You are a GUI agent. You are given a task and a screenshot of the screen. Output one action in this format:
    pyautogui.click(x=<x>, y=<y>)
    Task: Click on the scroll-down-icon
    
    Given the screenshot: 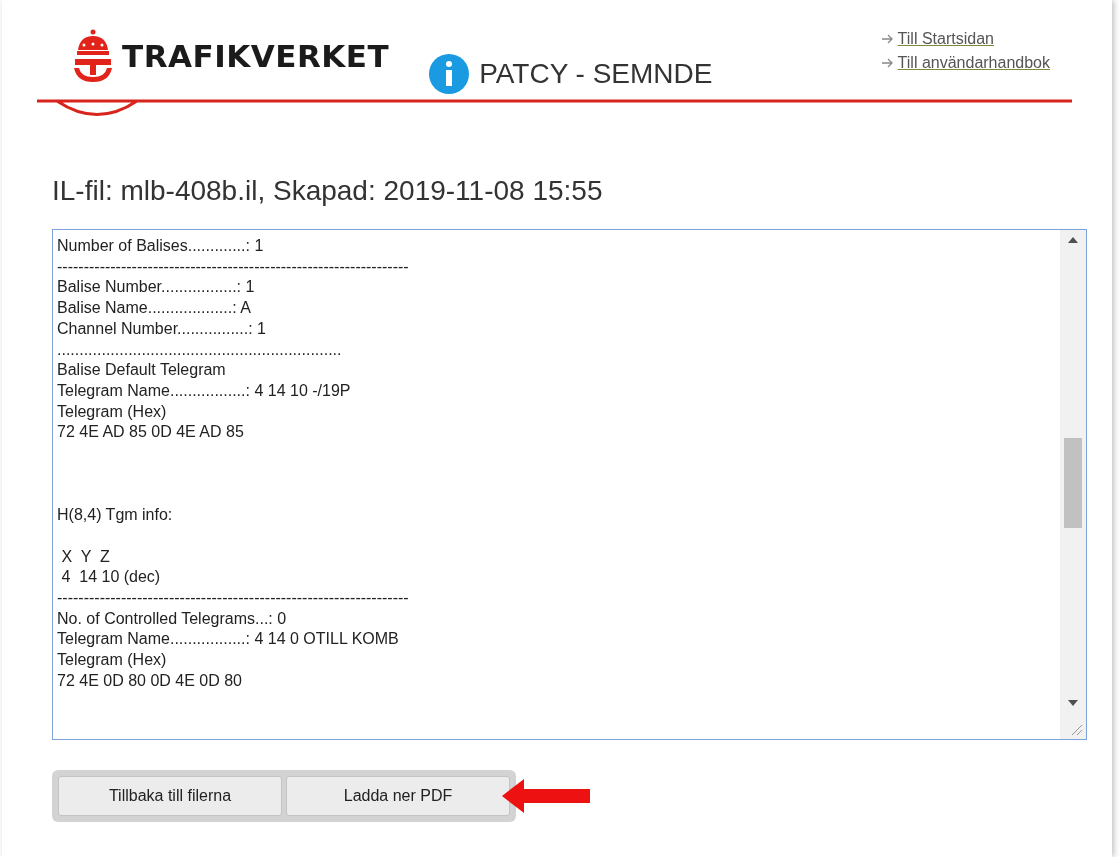 What is the action you would take?
    pyautogui.click(x=1073, y=703)
    